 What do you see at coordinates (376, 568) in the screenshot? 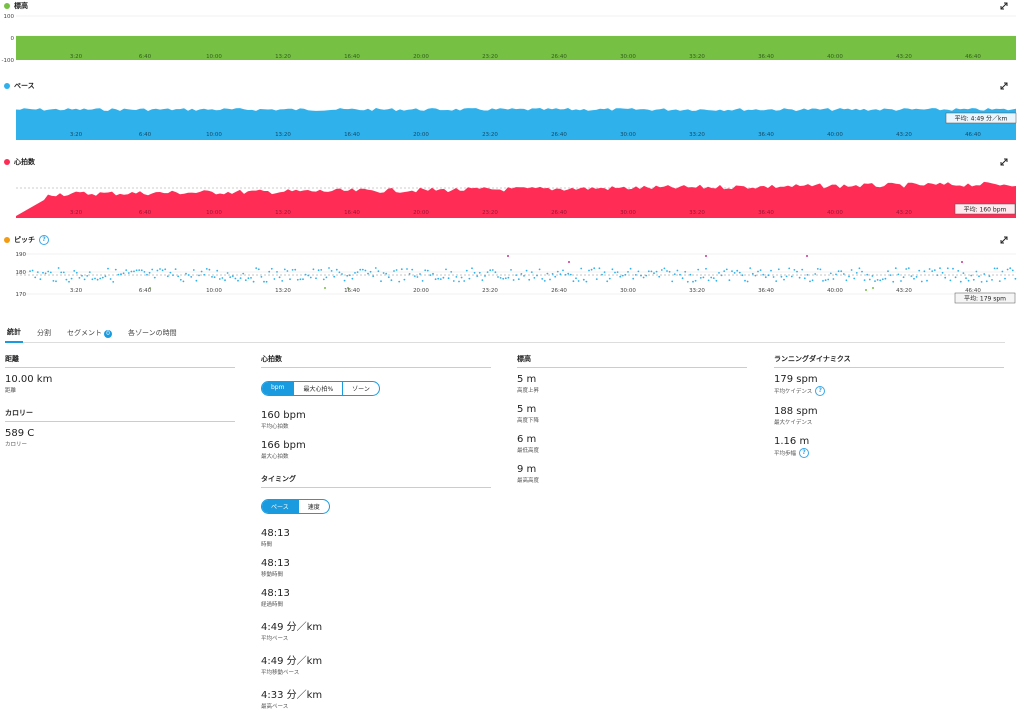
I see `stat-moving-time: 48:13 移動時間` at bounding box center [376, 568].